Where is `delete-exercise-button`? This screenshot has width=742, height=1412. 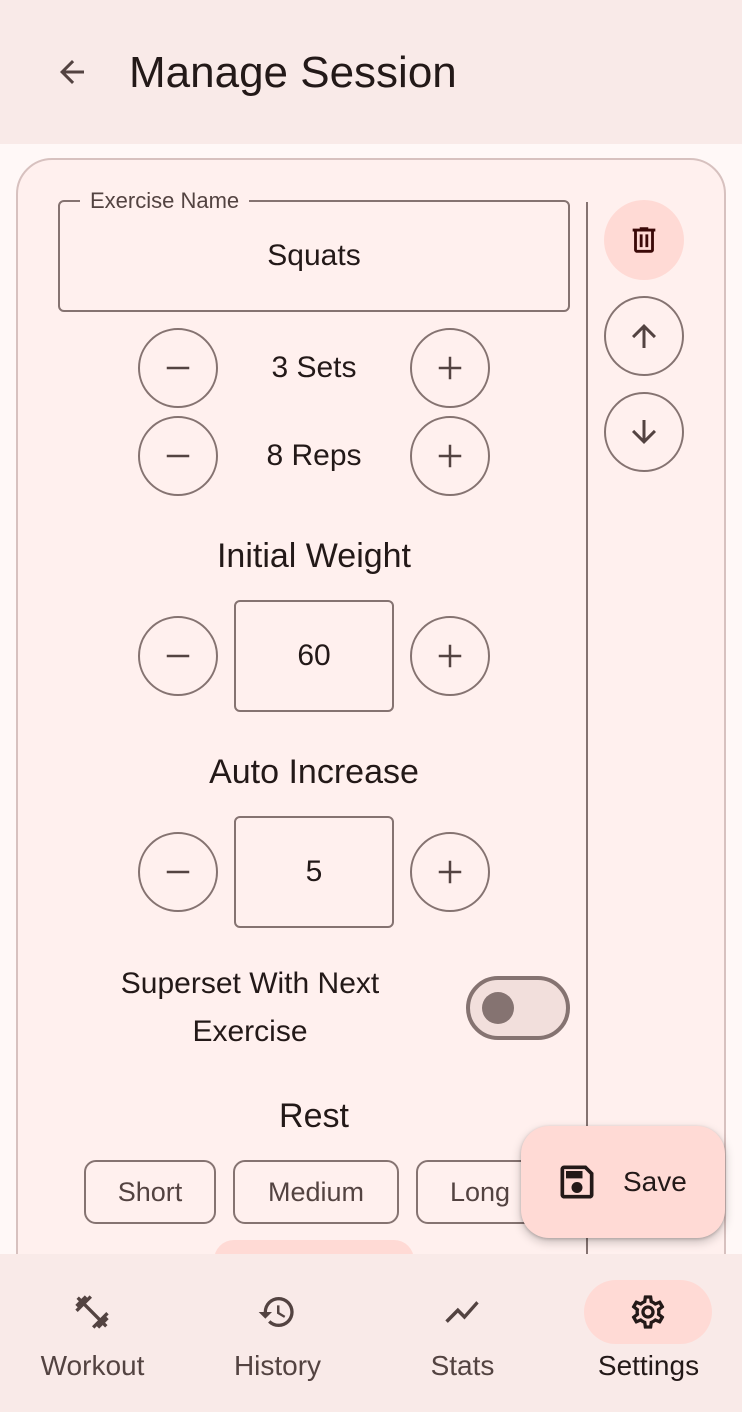
delete-exercise-button is located at coordinates (644, 240).